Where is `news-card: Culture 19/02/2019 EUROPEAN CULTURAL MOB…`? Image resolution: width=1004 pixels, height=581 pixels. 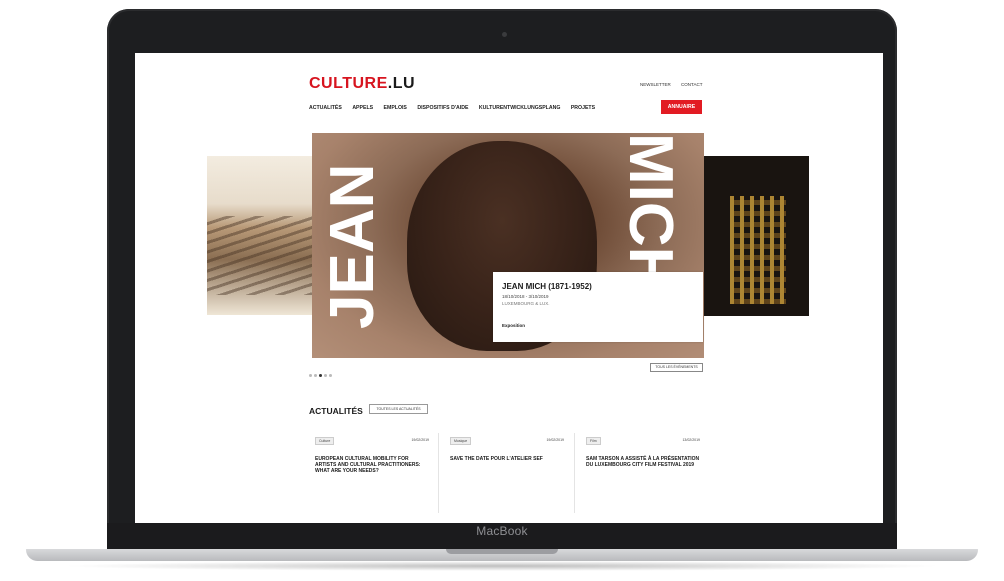
news-card: Culture 19/02/2019 EUROPEAN CULTURAL MOB… is located at coordinates (372, 476).